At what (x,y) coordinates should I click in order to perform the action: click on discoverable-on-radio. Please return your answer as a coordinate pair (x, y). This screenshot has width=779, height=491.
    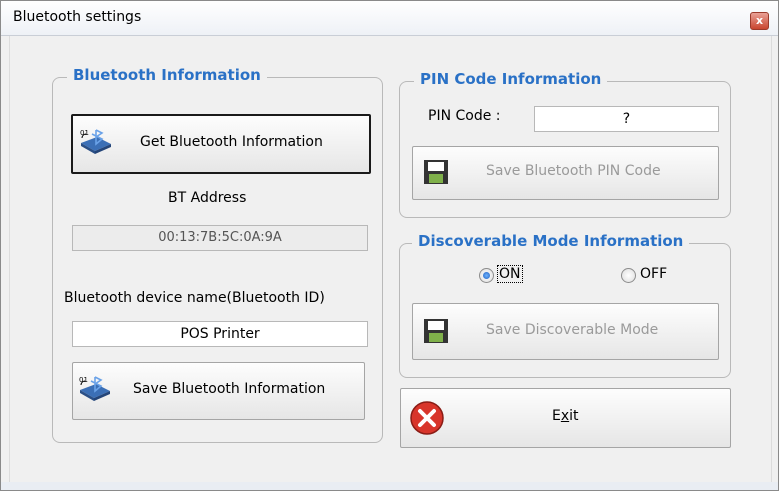
    Looking at the image, I should click on (486, 275).